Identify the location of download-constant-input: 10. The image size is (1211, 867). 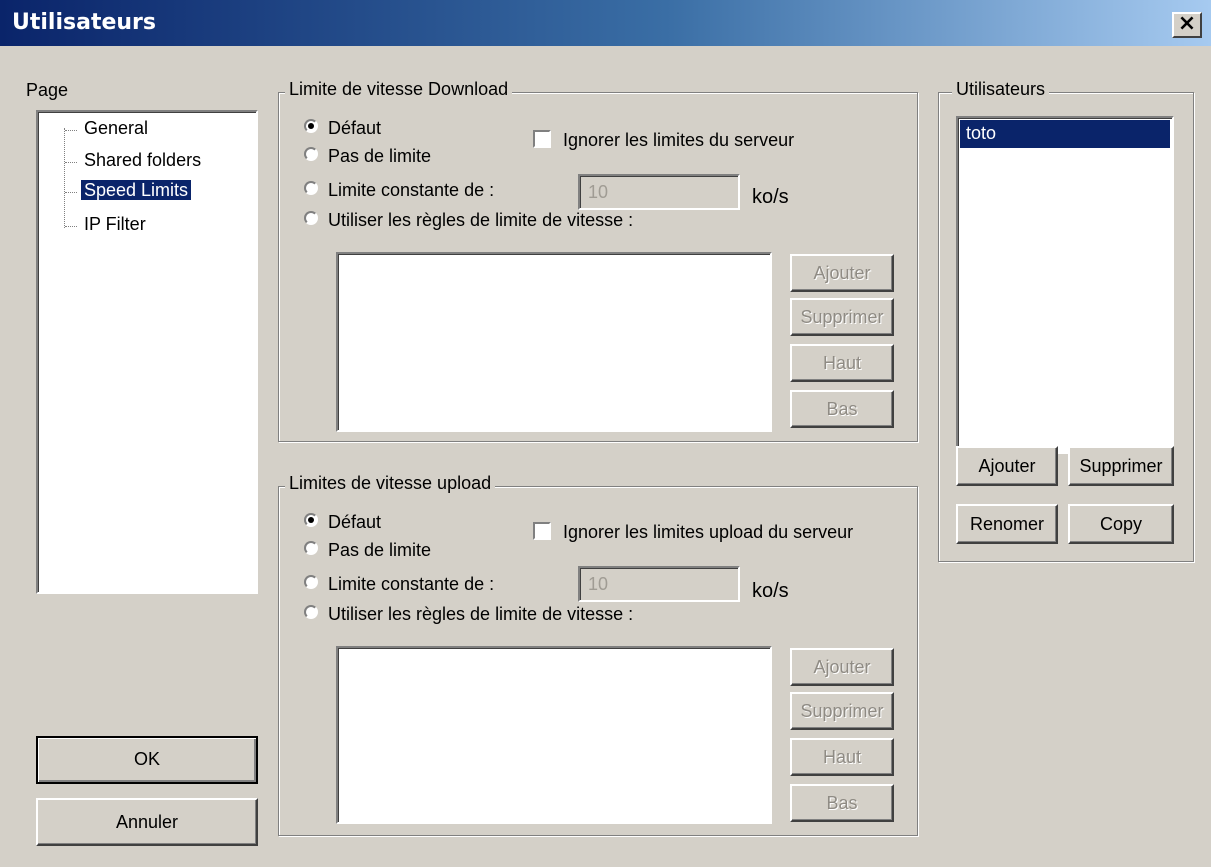
(659, 192).